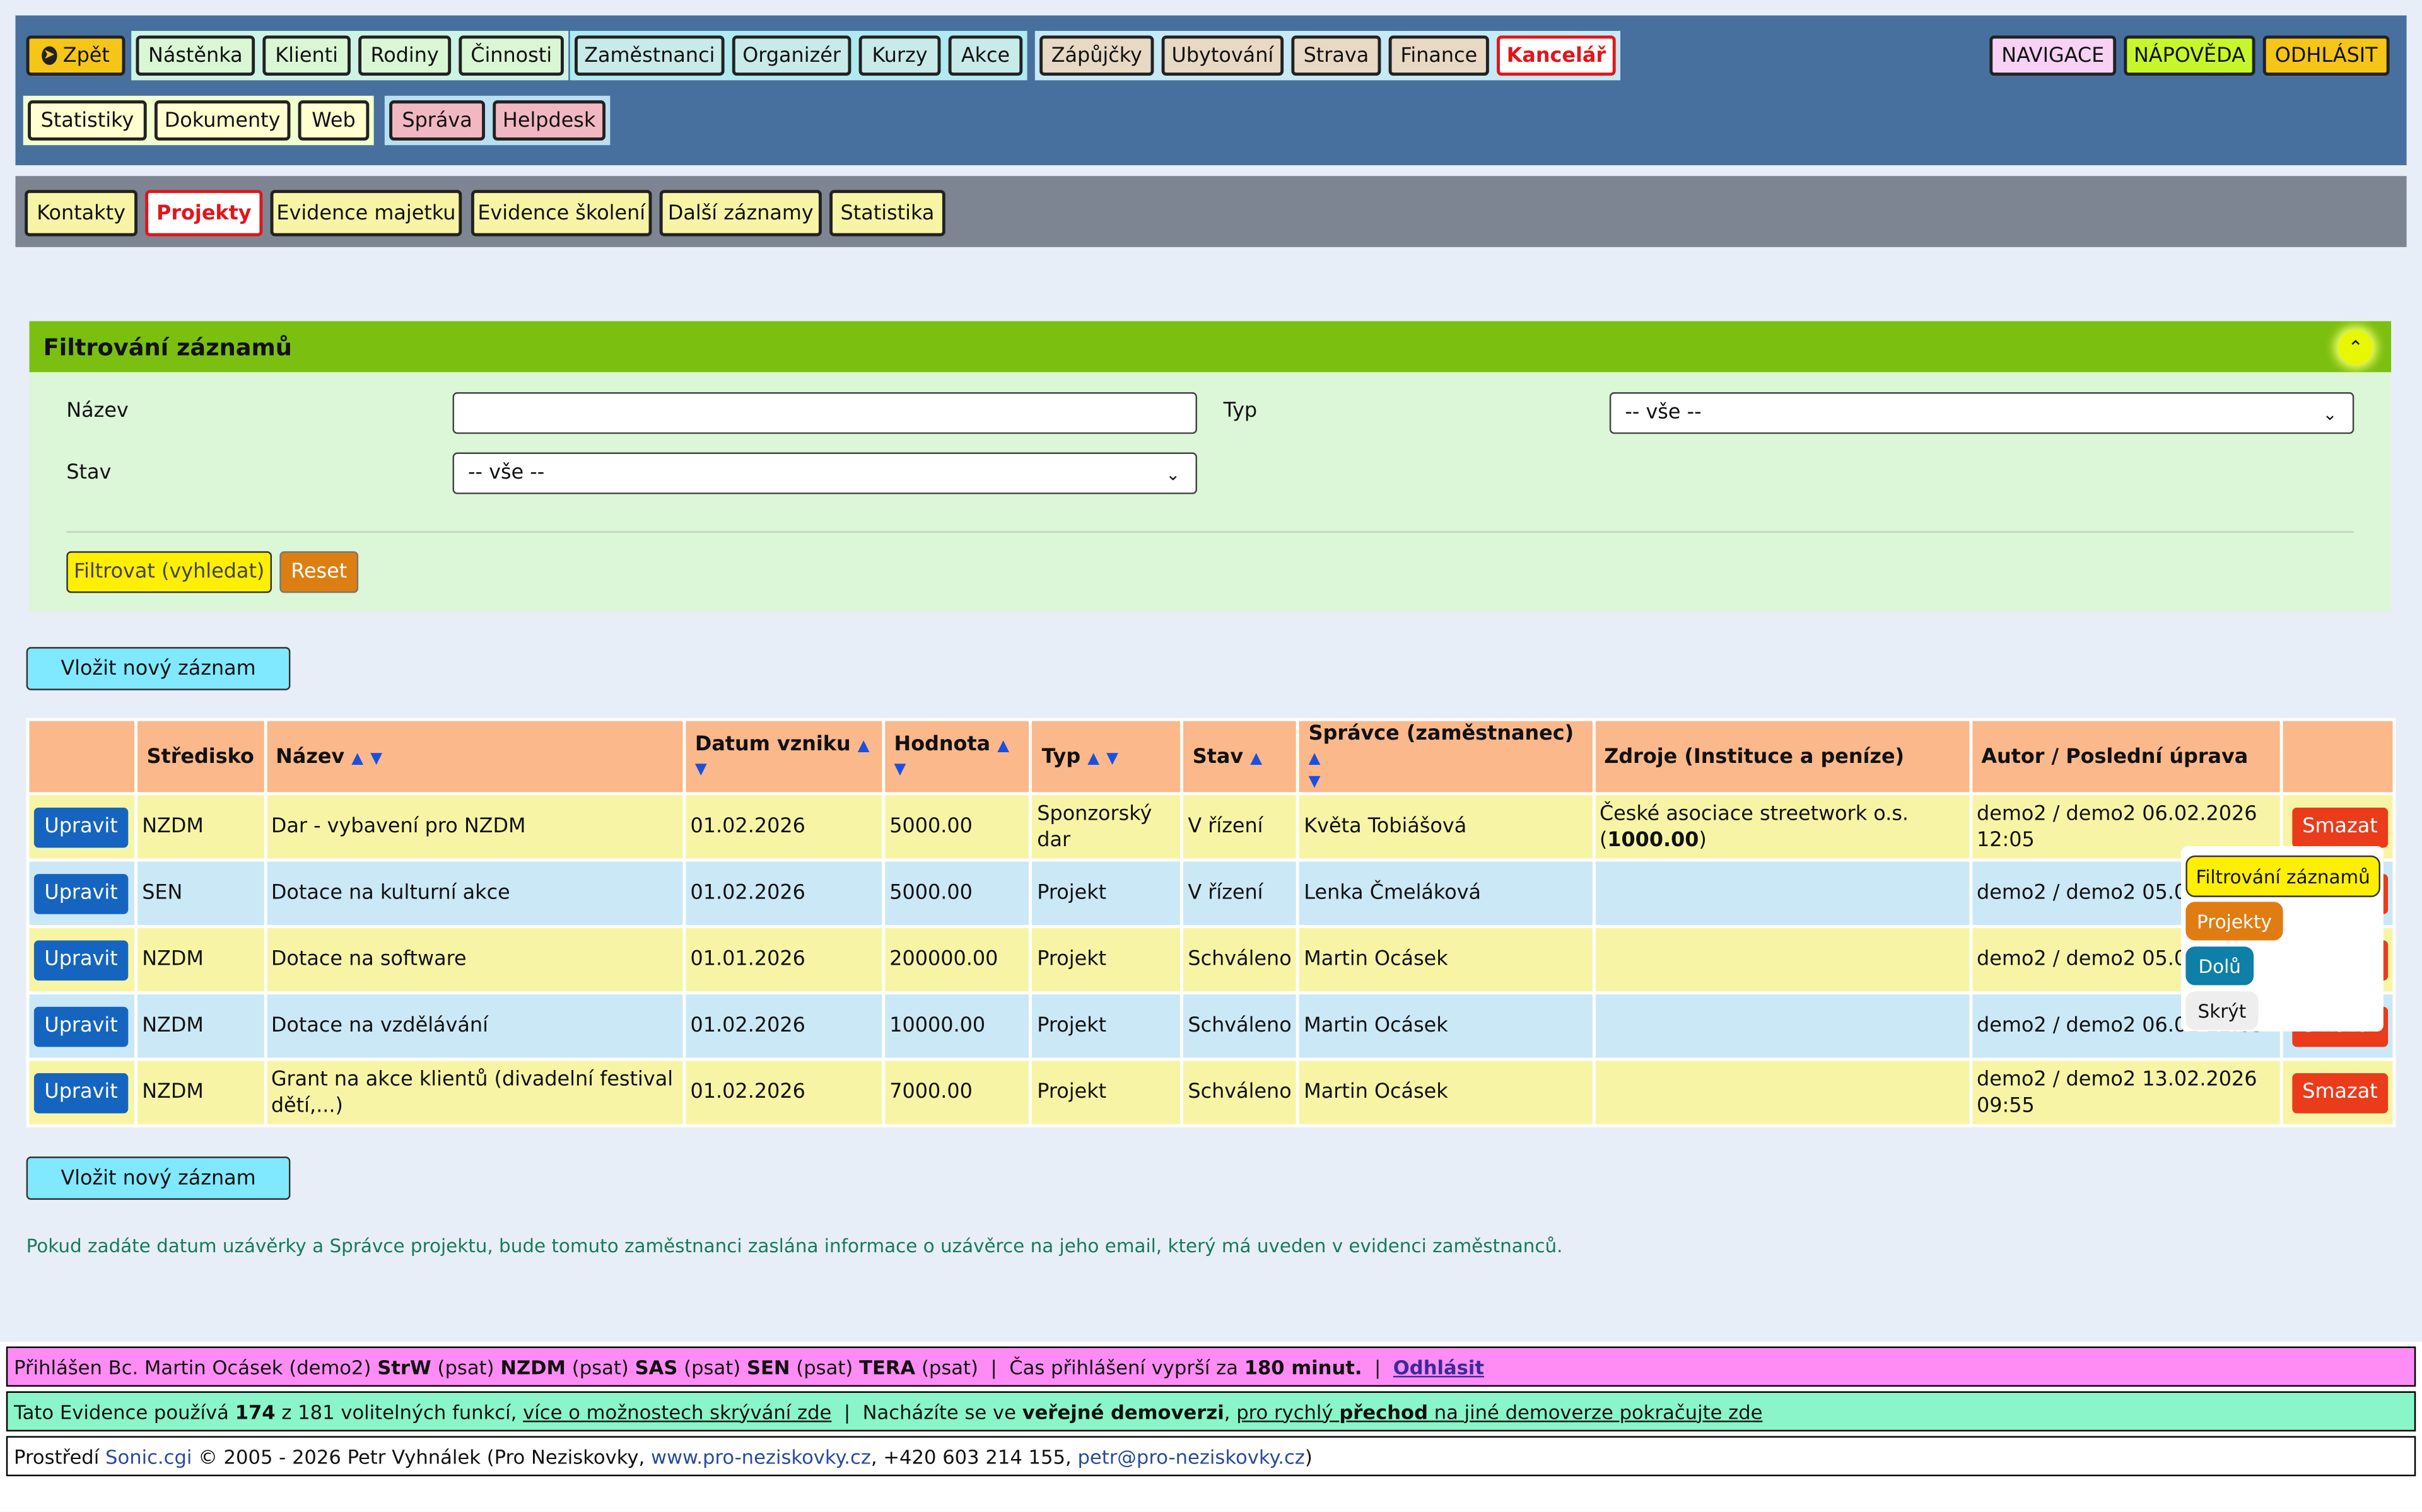 The height and width of the screenshot is (1512, 2422). Describe the element at coordinates (76, 56) in the screenshot. I see `back-button: ➤ Zpět` at that location.